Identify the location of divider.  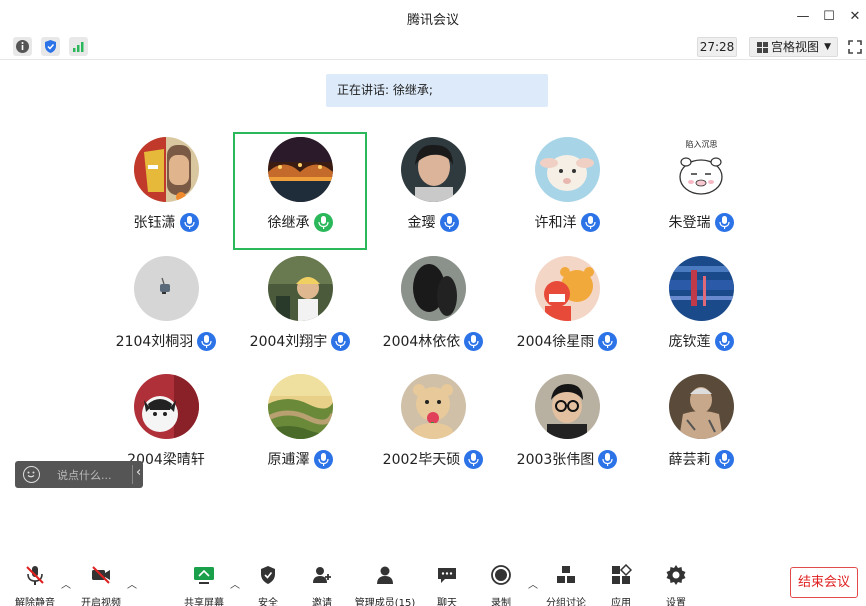
(132, 474).